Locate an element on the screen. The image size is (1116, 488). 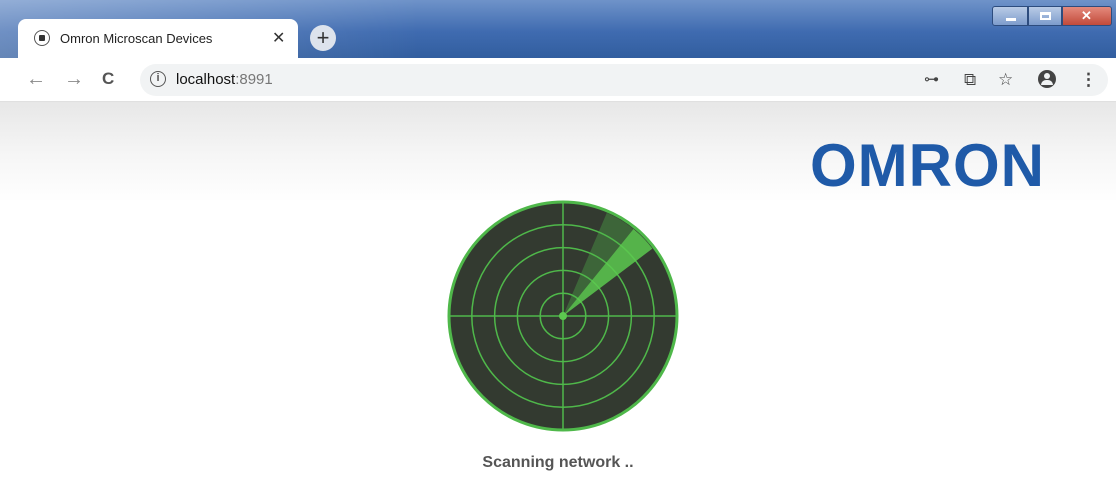
key-icon: ⊶ is located at coordinates (931, 80).